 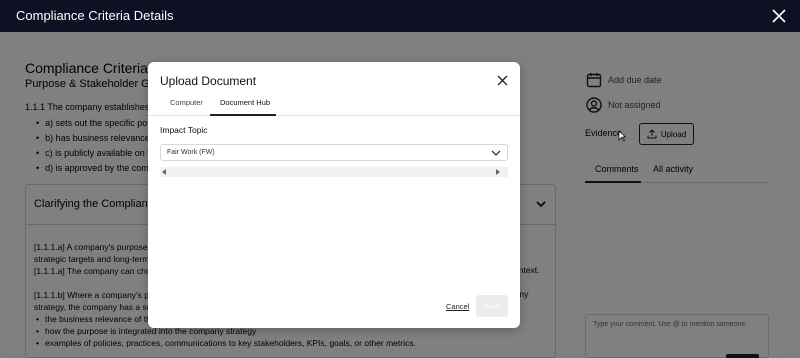 I want to click on upload-button: Upload, so click(x=666, y=134).